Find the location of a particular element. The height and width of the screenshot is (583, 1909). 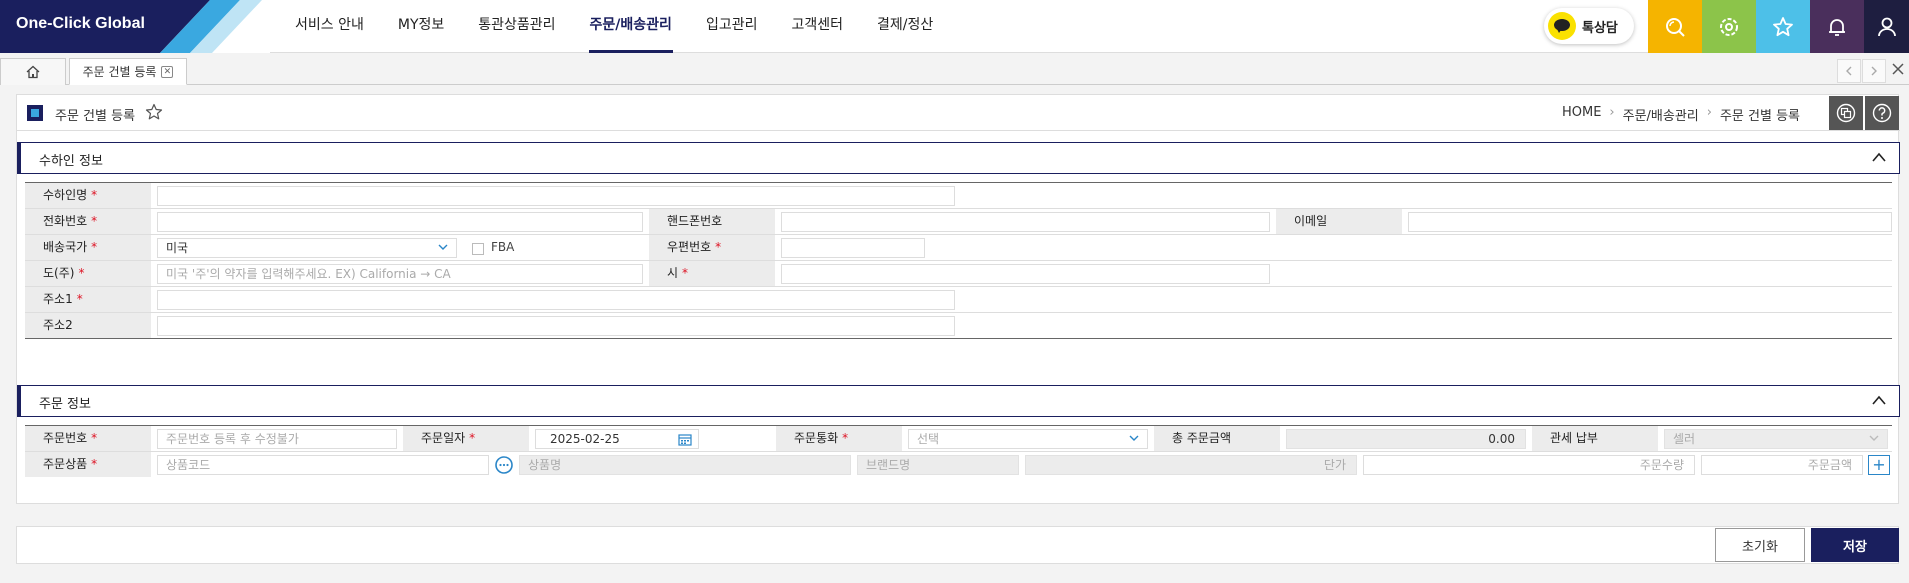

phone-label: 전화번호 * is located at coordinates (88, 221).